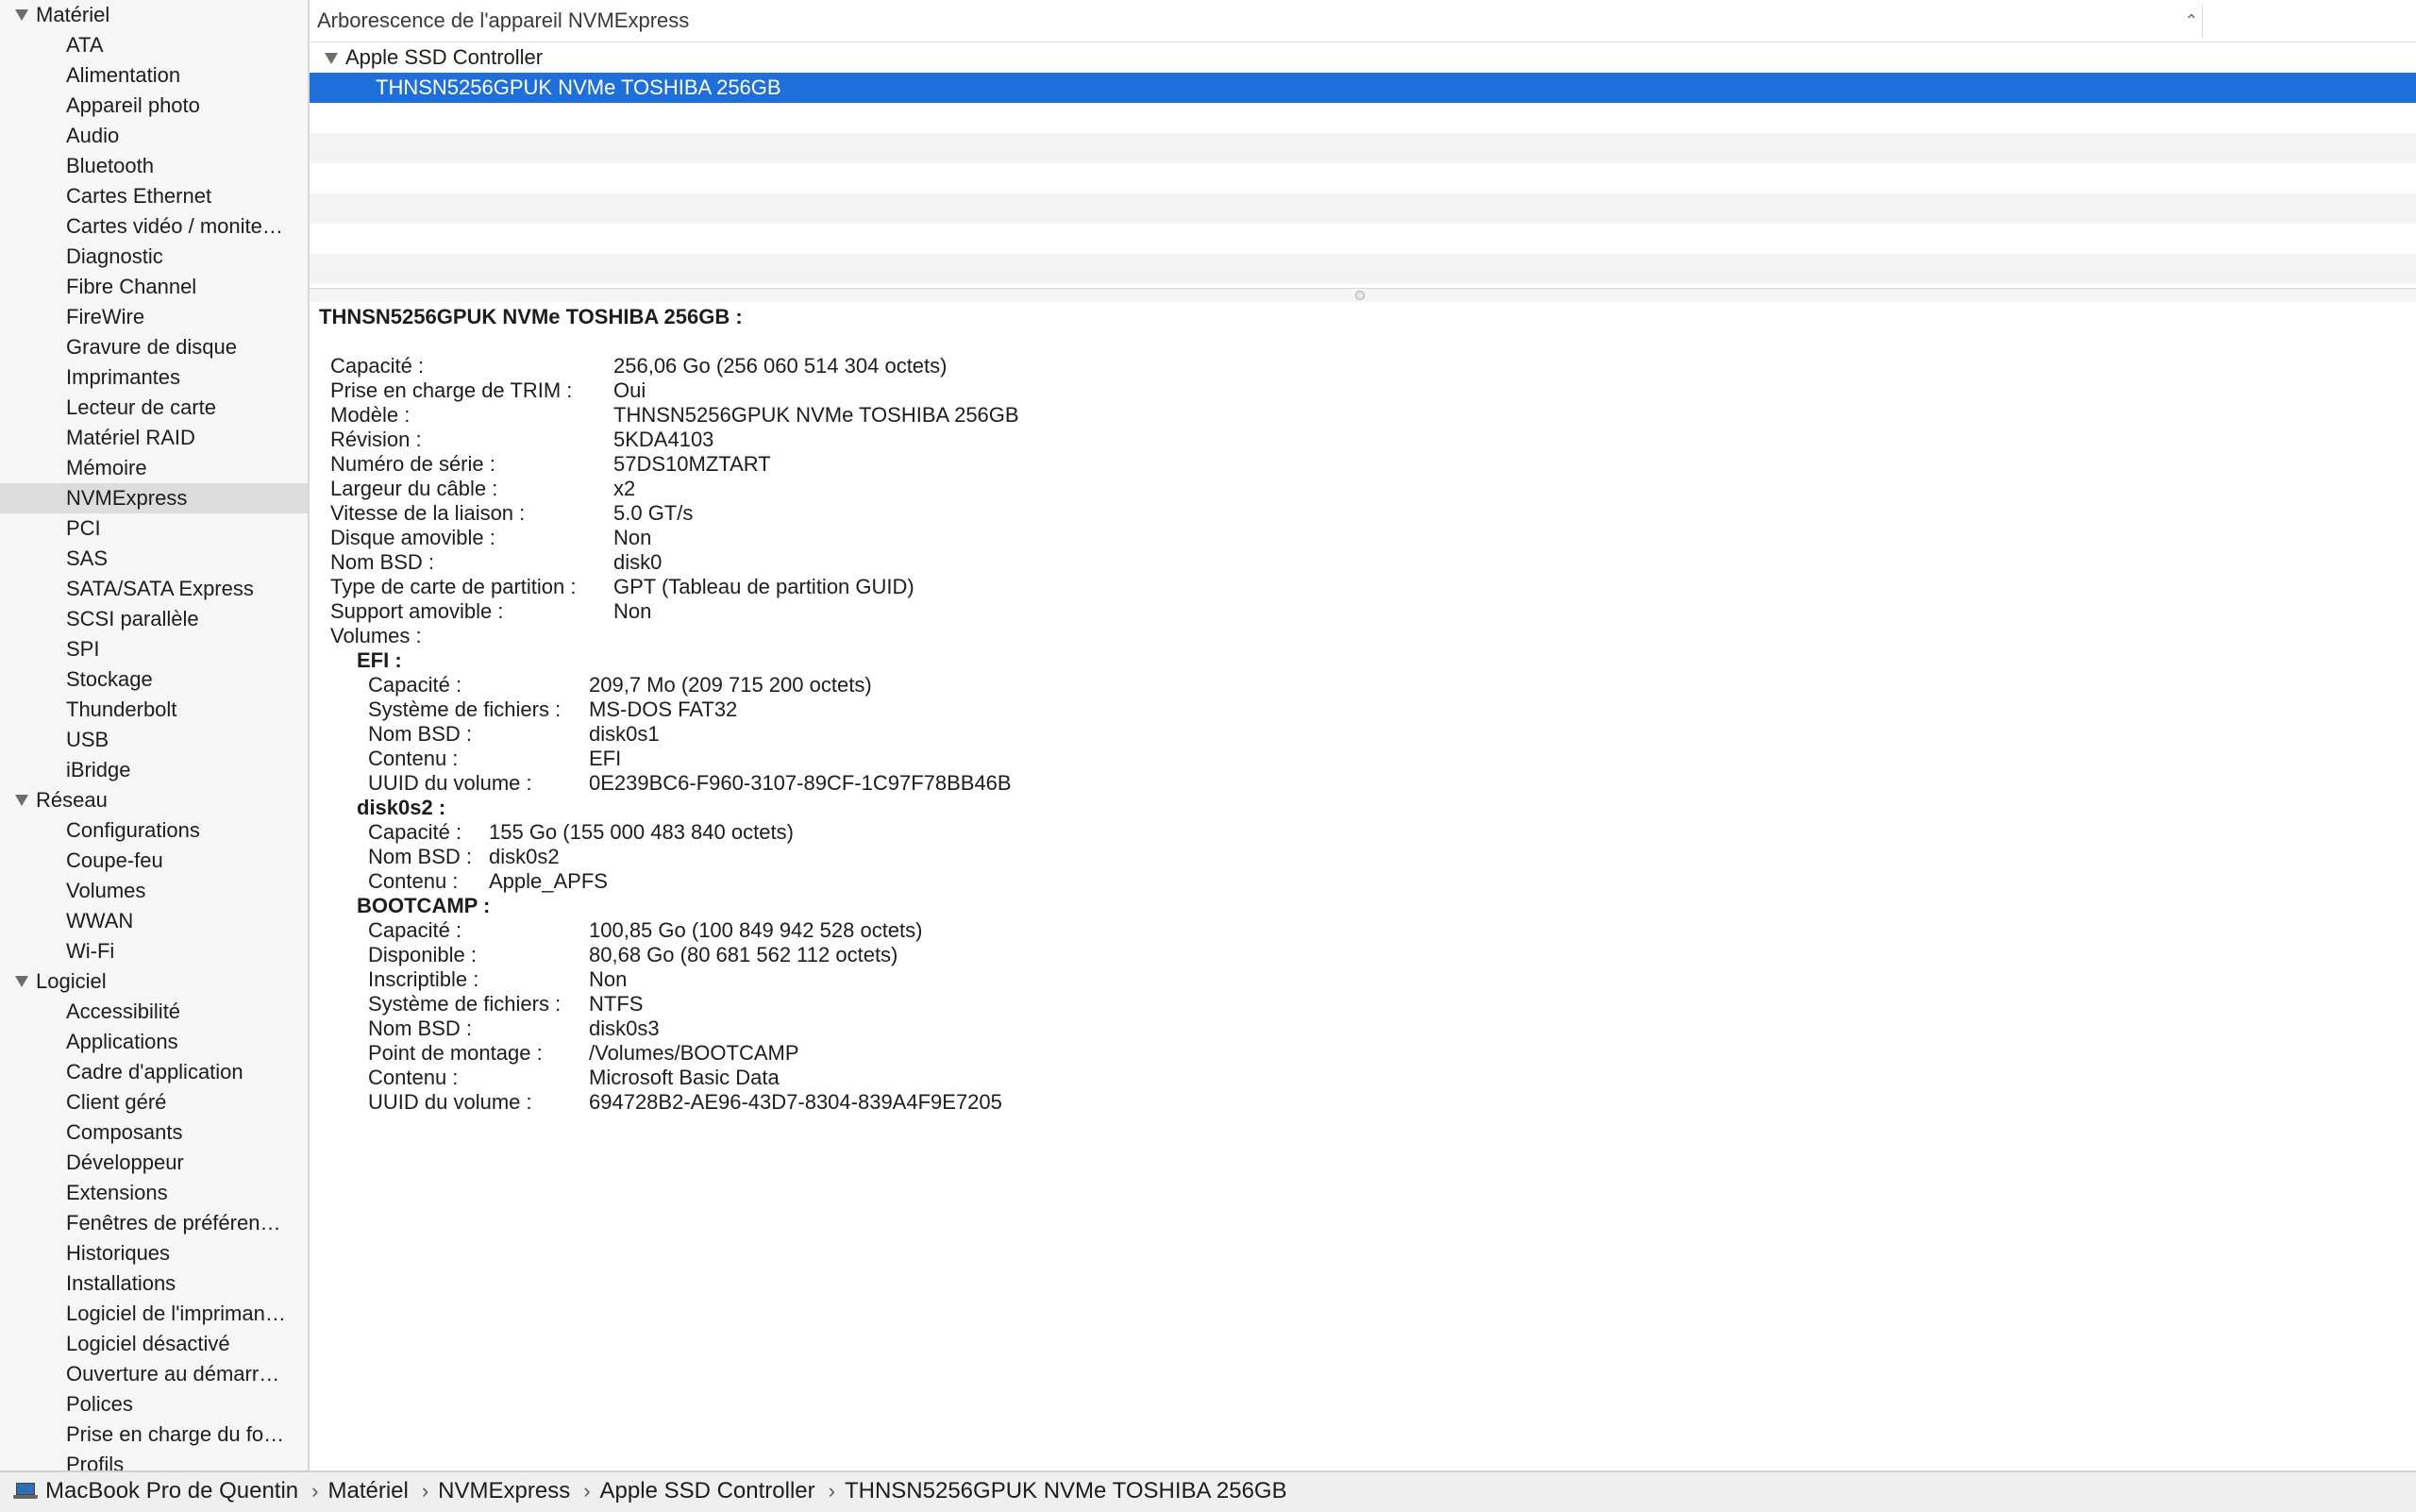 The height and width of the screenshot is (1512, 2416). Describe the element at coordinates (707, 1491) in the screenshot. I see `breadcrumb-controller: Apple SSD Controller` at that location.